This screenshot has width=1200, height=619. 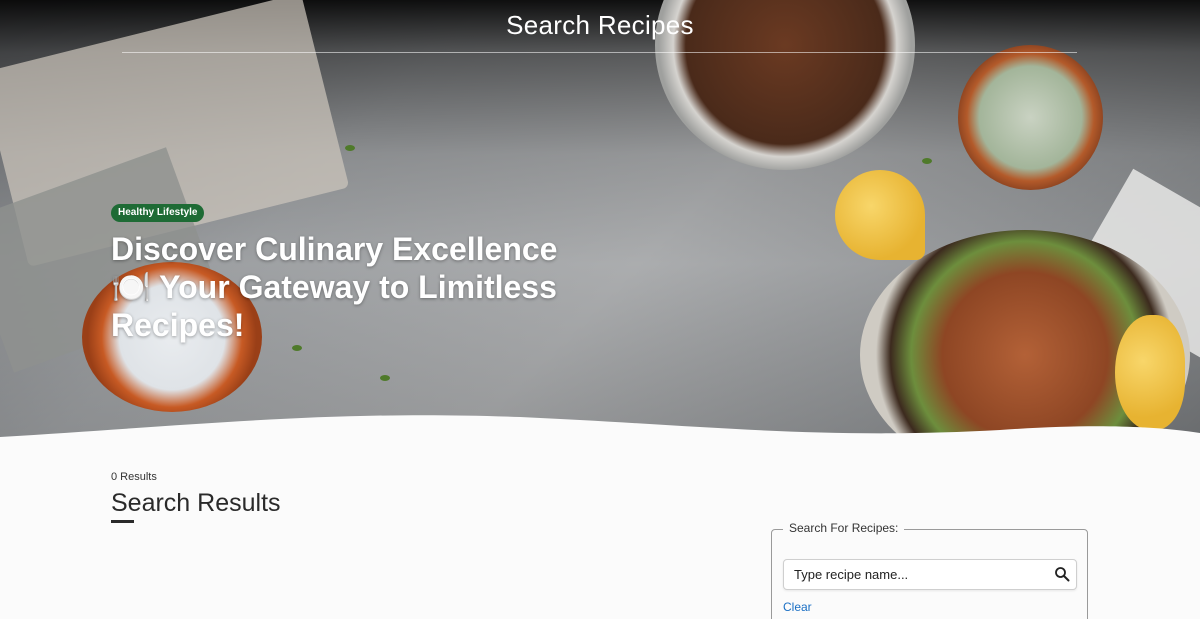 What do you see at coordinates (134, 477) in the screenshot?
I see `results-count: 0 Results` at bounding box center [134, 477].